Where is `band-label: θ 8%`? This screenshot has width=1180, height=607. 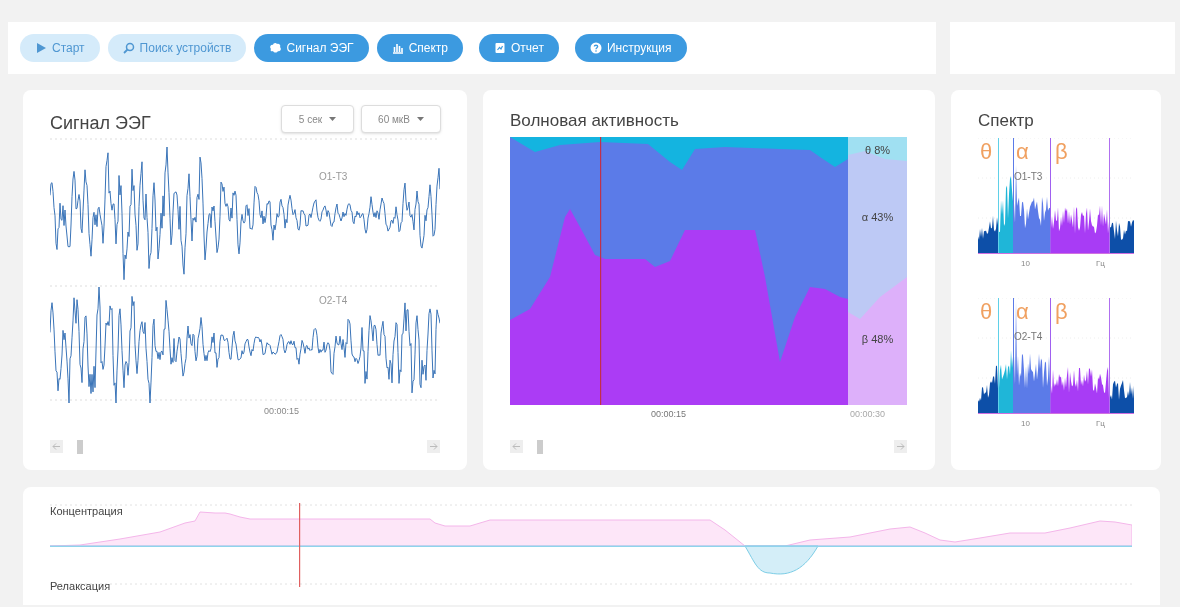
band-label: θ 8% is located at coordinates (877, 150).